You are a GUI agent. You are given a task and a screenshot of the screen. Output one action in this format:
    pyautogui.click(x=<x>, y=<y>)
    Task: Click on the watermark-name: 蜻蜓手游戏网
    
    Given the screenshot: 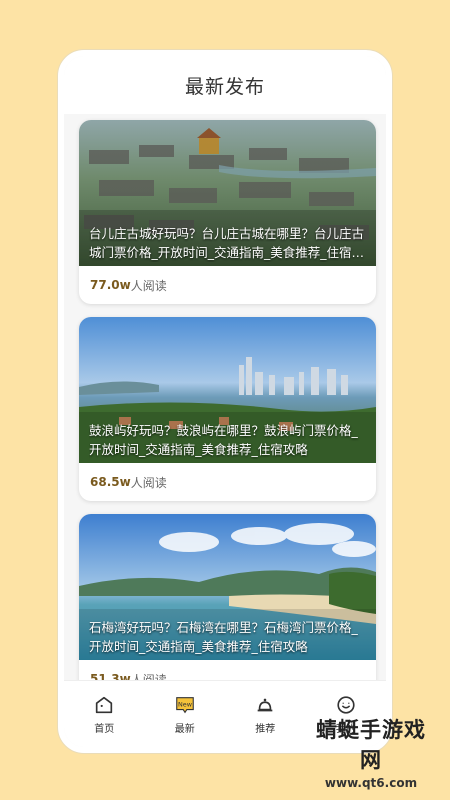 What is the action you would take?
    pyautogui.click(x=371, y=745)
    